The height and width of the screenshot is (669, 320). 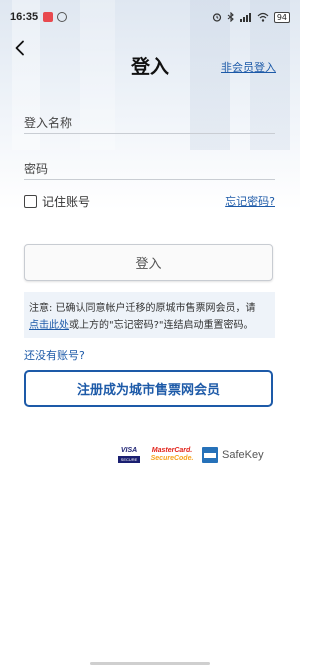 What do you see at coordinates (243, 455) in the screenshot?
I see `amex-safekey-text: SafeKey` at bounding box center [243, 455].